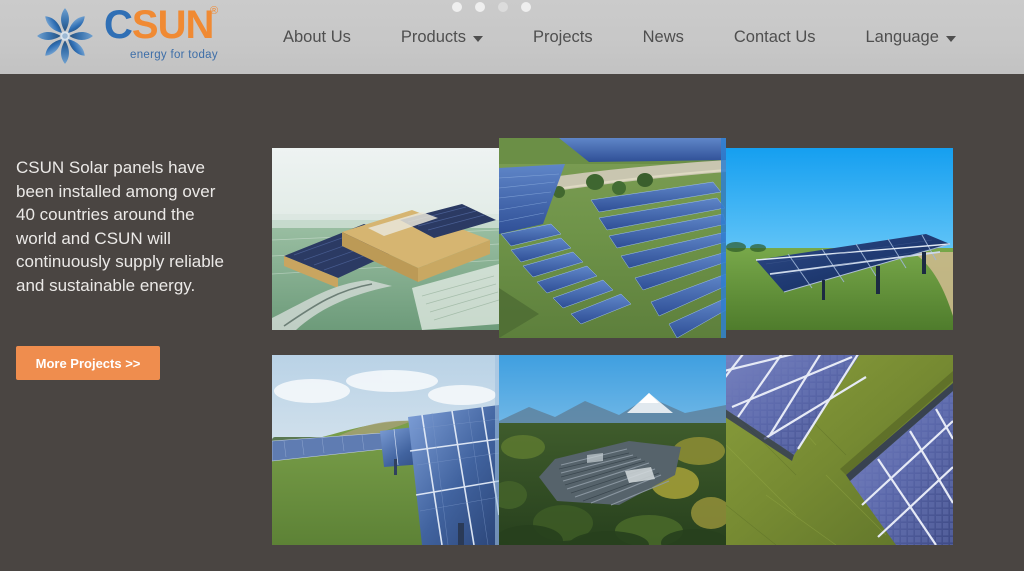 The image size is (1024, 571). I want to click on nav-item-contact-us: Contact Us, so click(775, 37).